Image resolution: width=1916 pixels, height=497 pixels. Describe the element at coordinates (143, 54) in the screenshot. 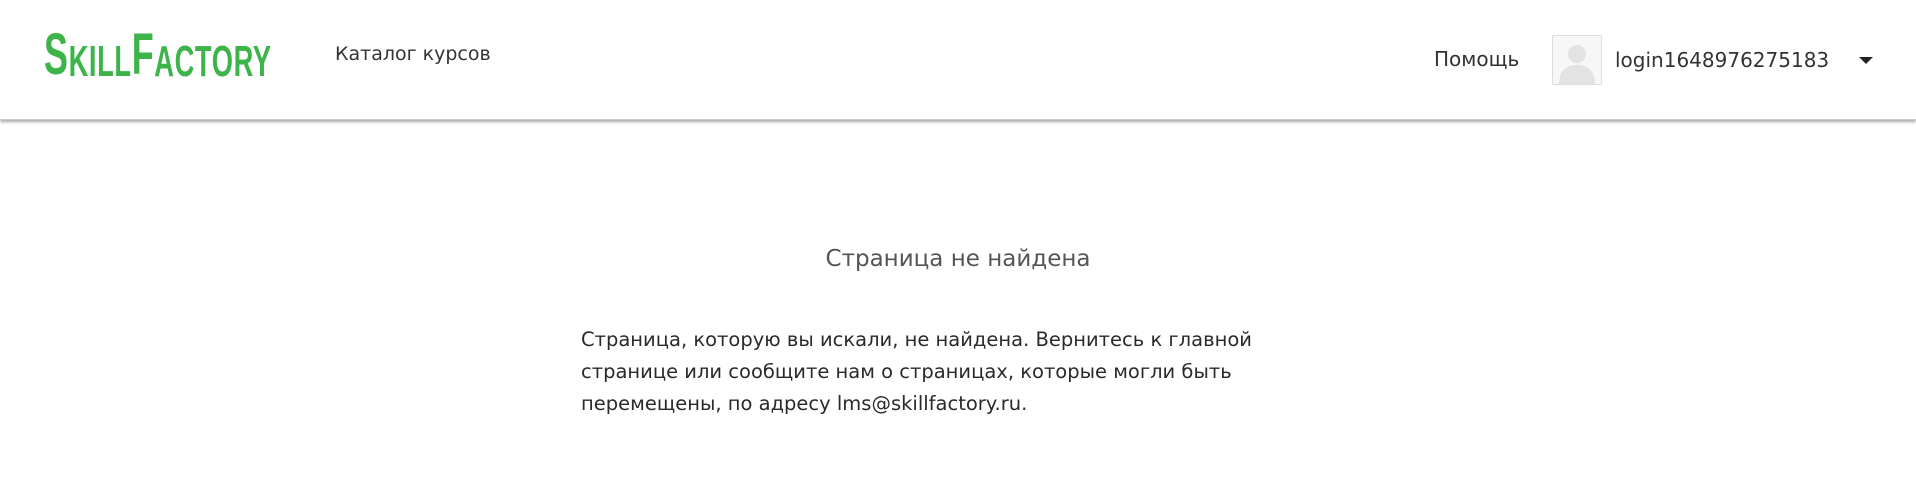

I see `logo-letter-f: F` at that location.